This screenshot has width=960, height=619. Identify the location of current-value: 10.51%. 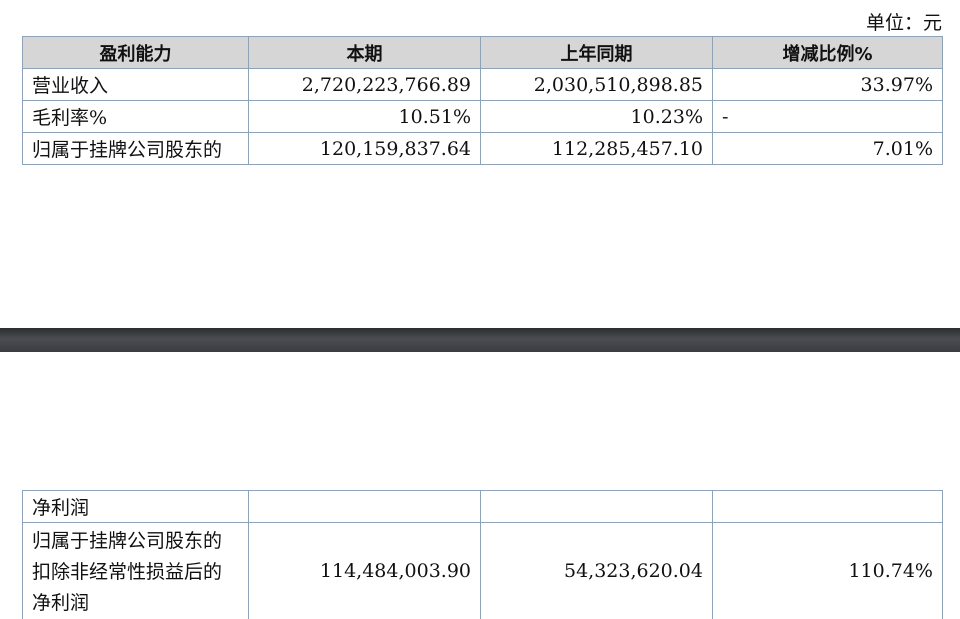
(365, 117).